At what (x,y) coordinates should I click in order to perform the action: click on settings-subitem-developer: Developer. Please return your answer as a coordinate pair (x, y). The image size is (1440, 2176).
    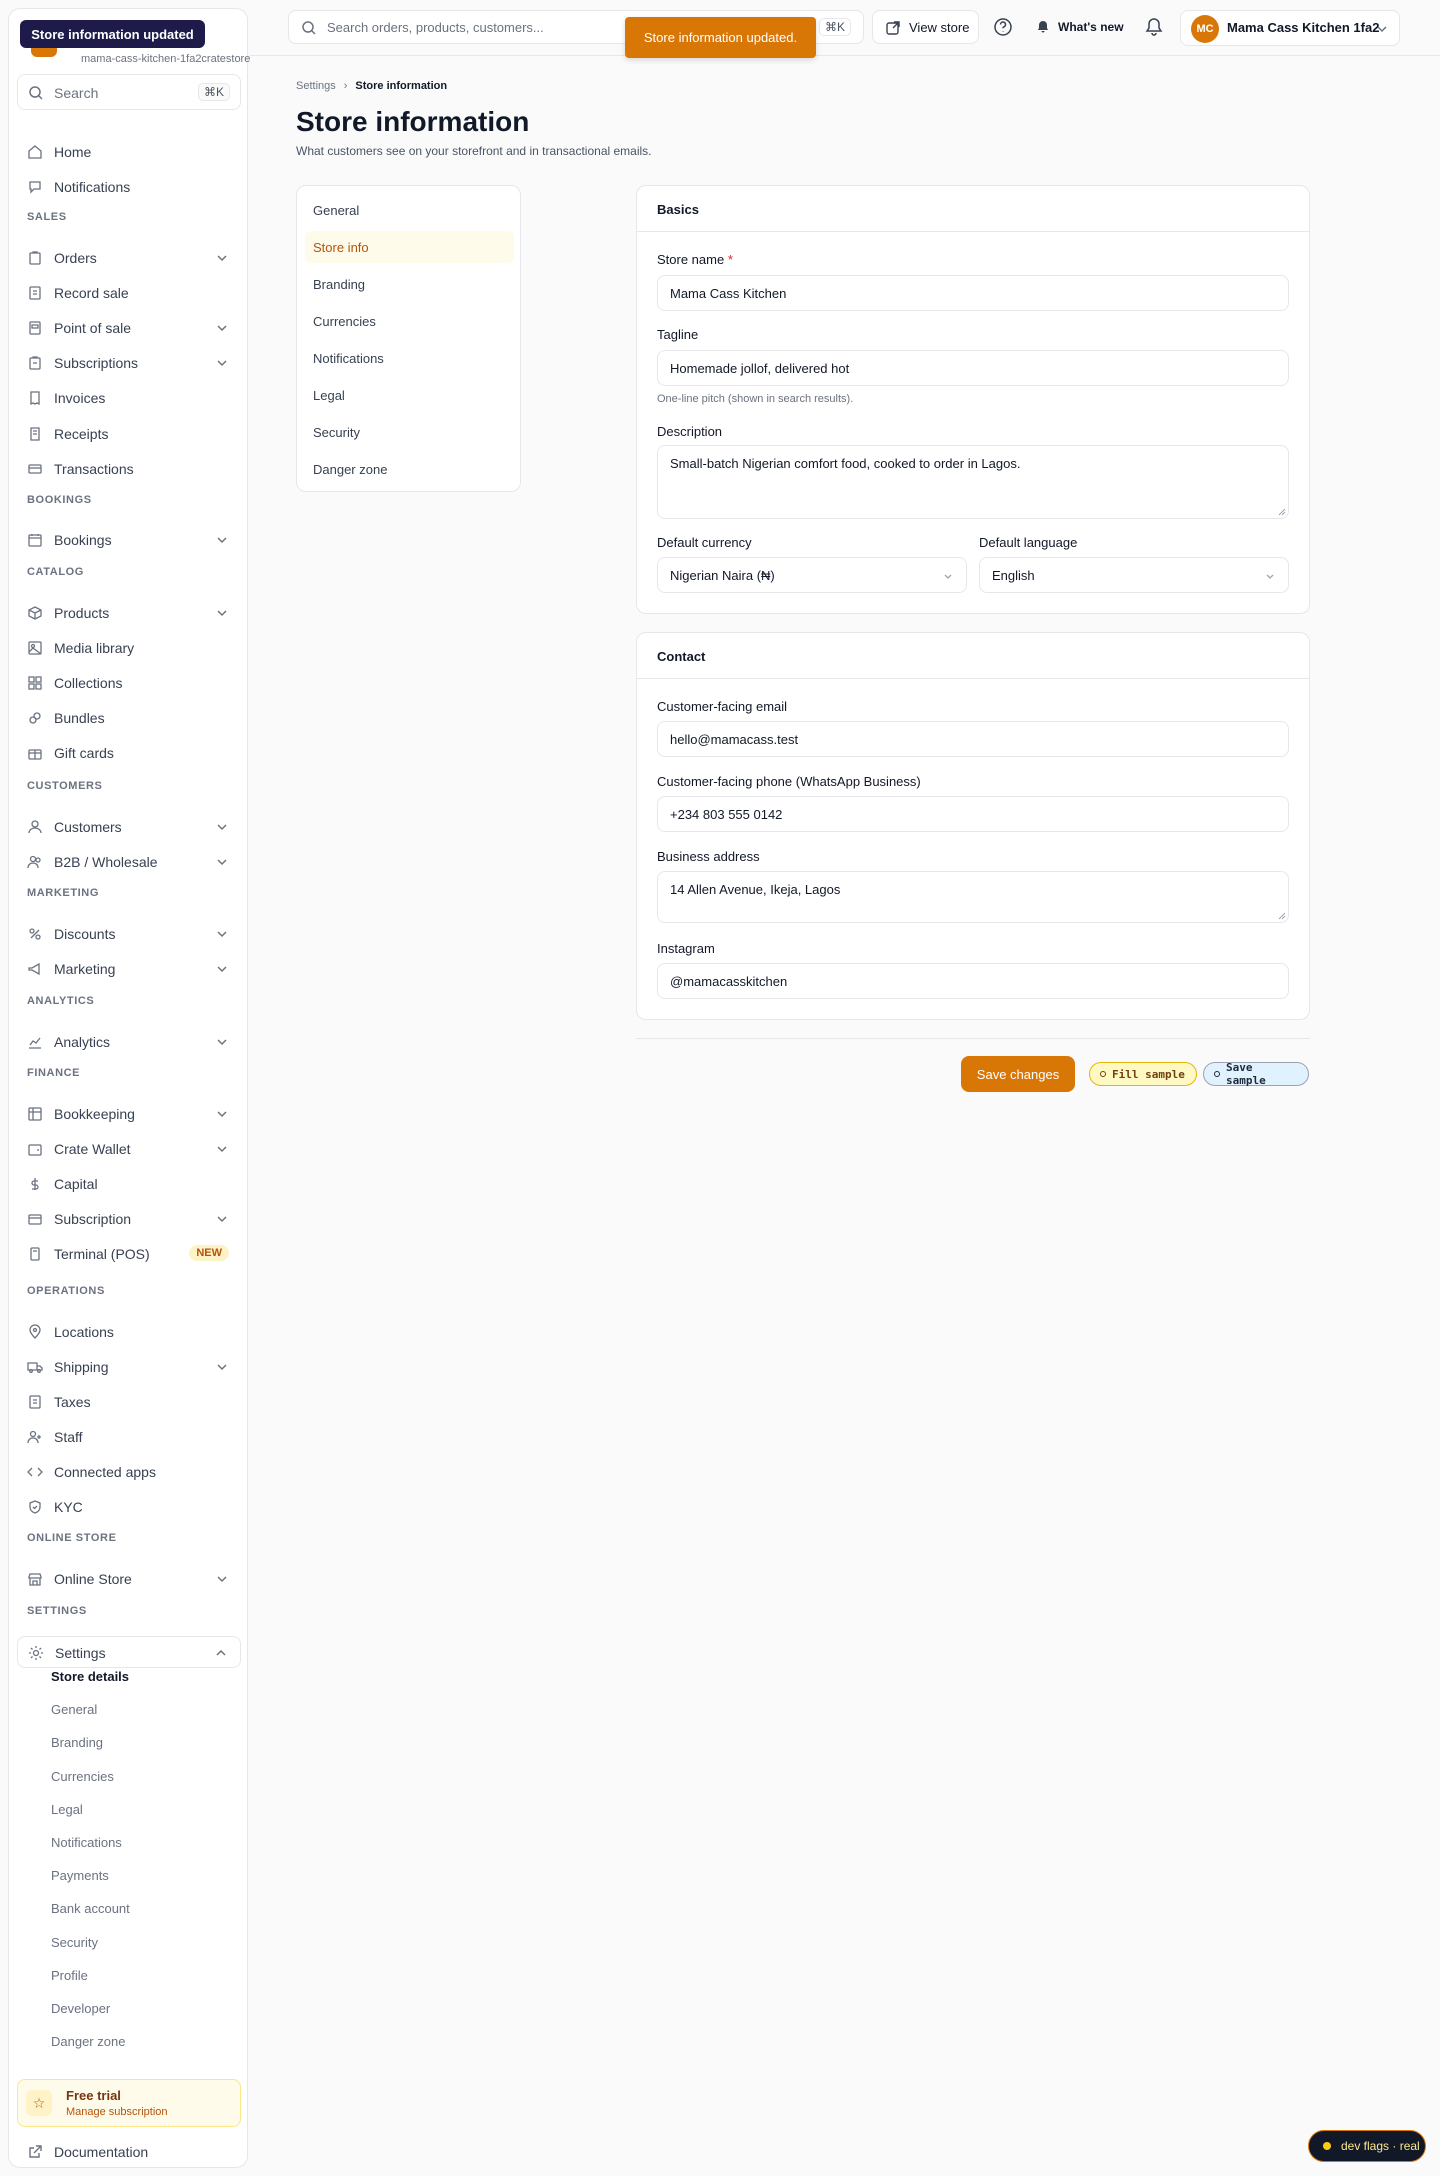
    Looking at the image, I should click on (80, 2008).